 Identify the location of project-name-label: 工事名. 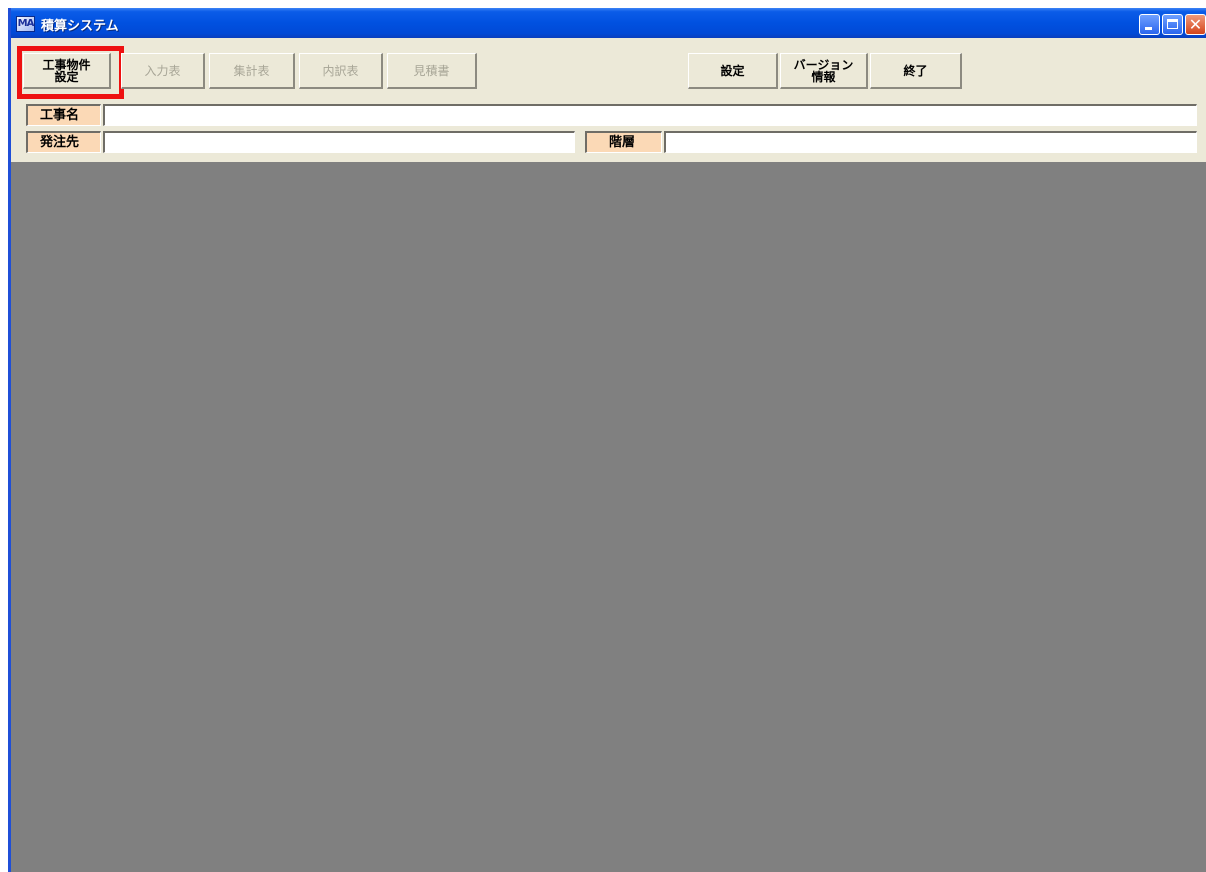
(63, 115).